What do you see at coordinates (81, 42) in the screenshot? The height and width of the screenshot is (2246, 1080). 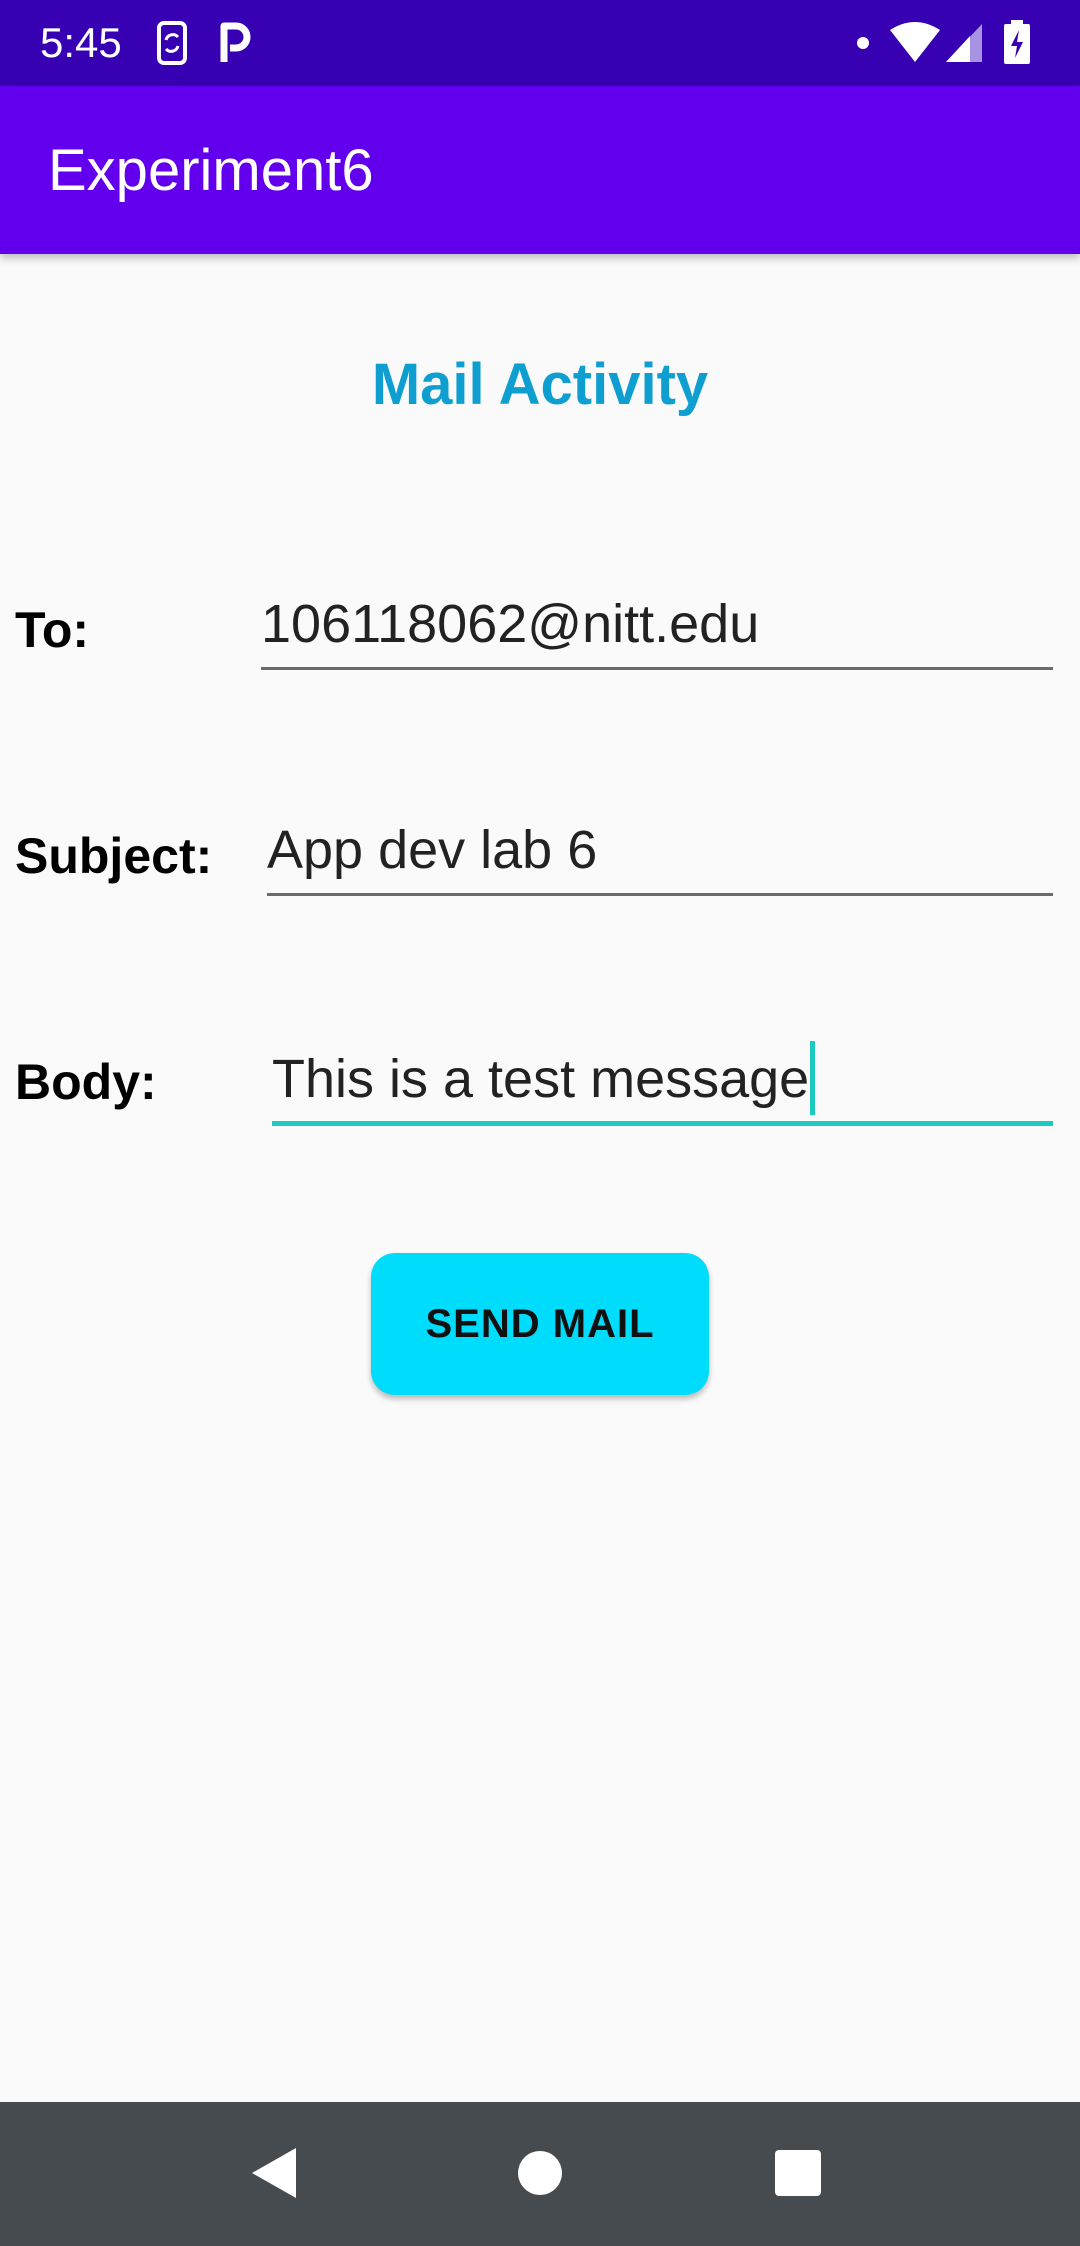 I see `status-time: 5:45` at bounding box center [81, 42].